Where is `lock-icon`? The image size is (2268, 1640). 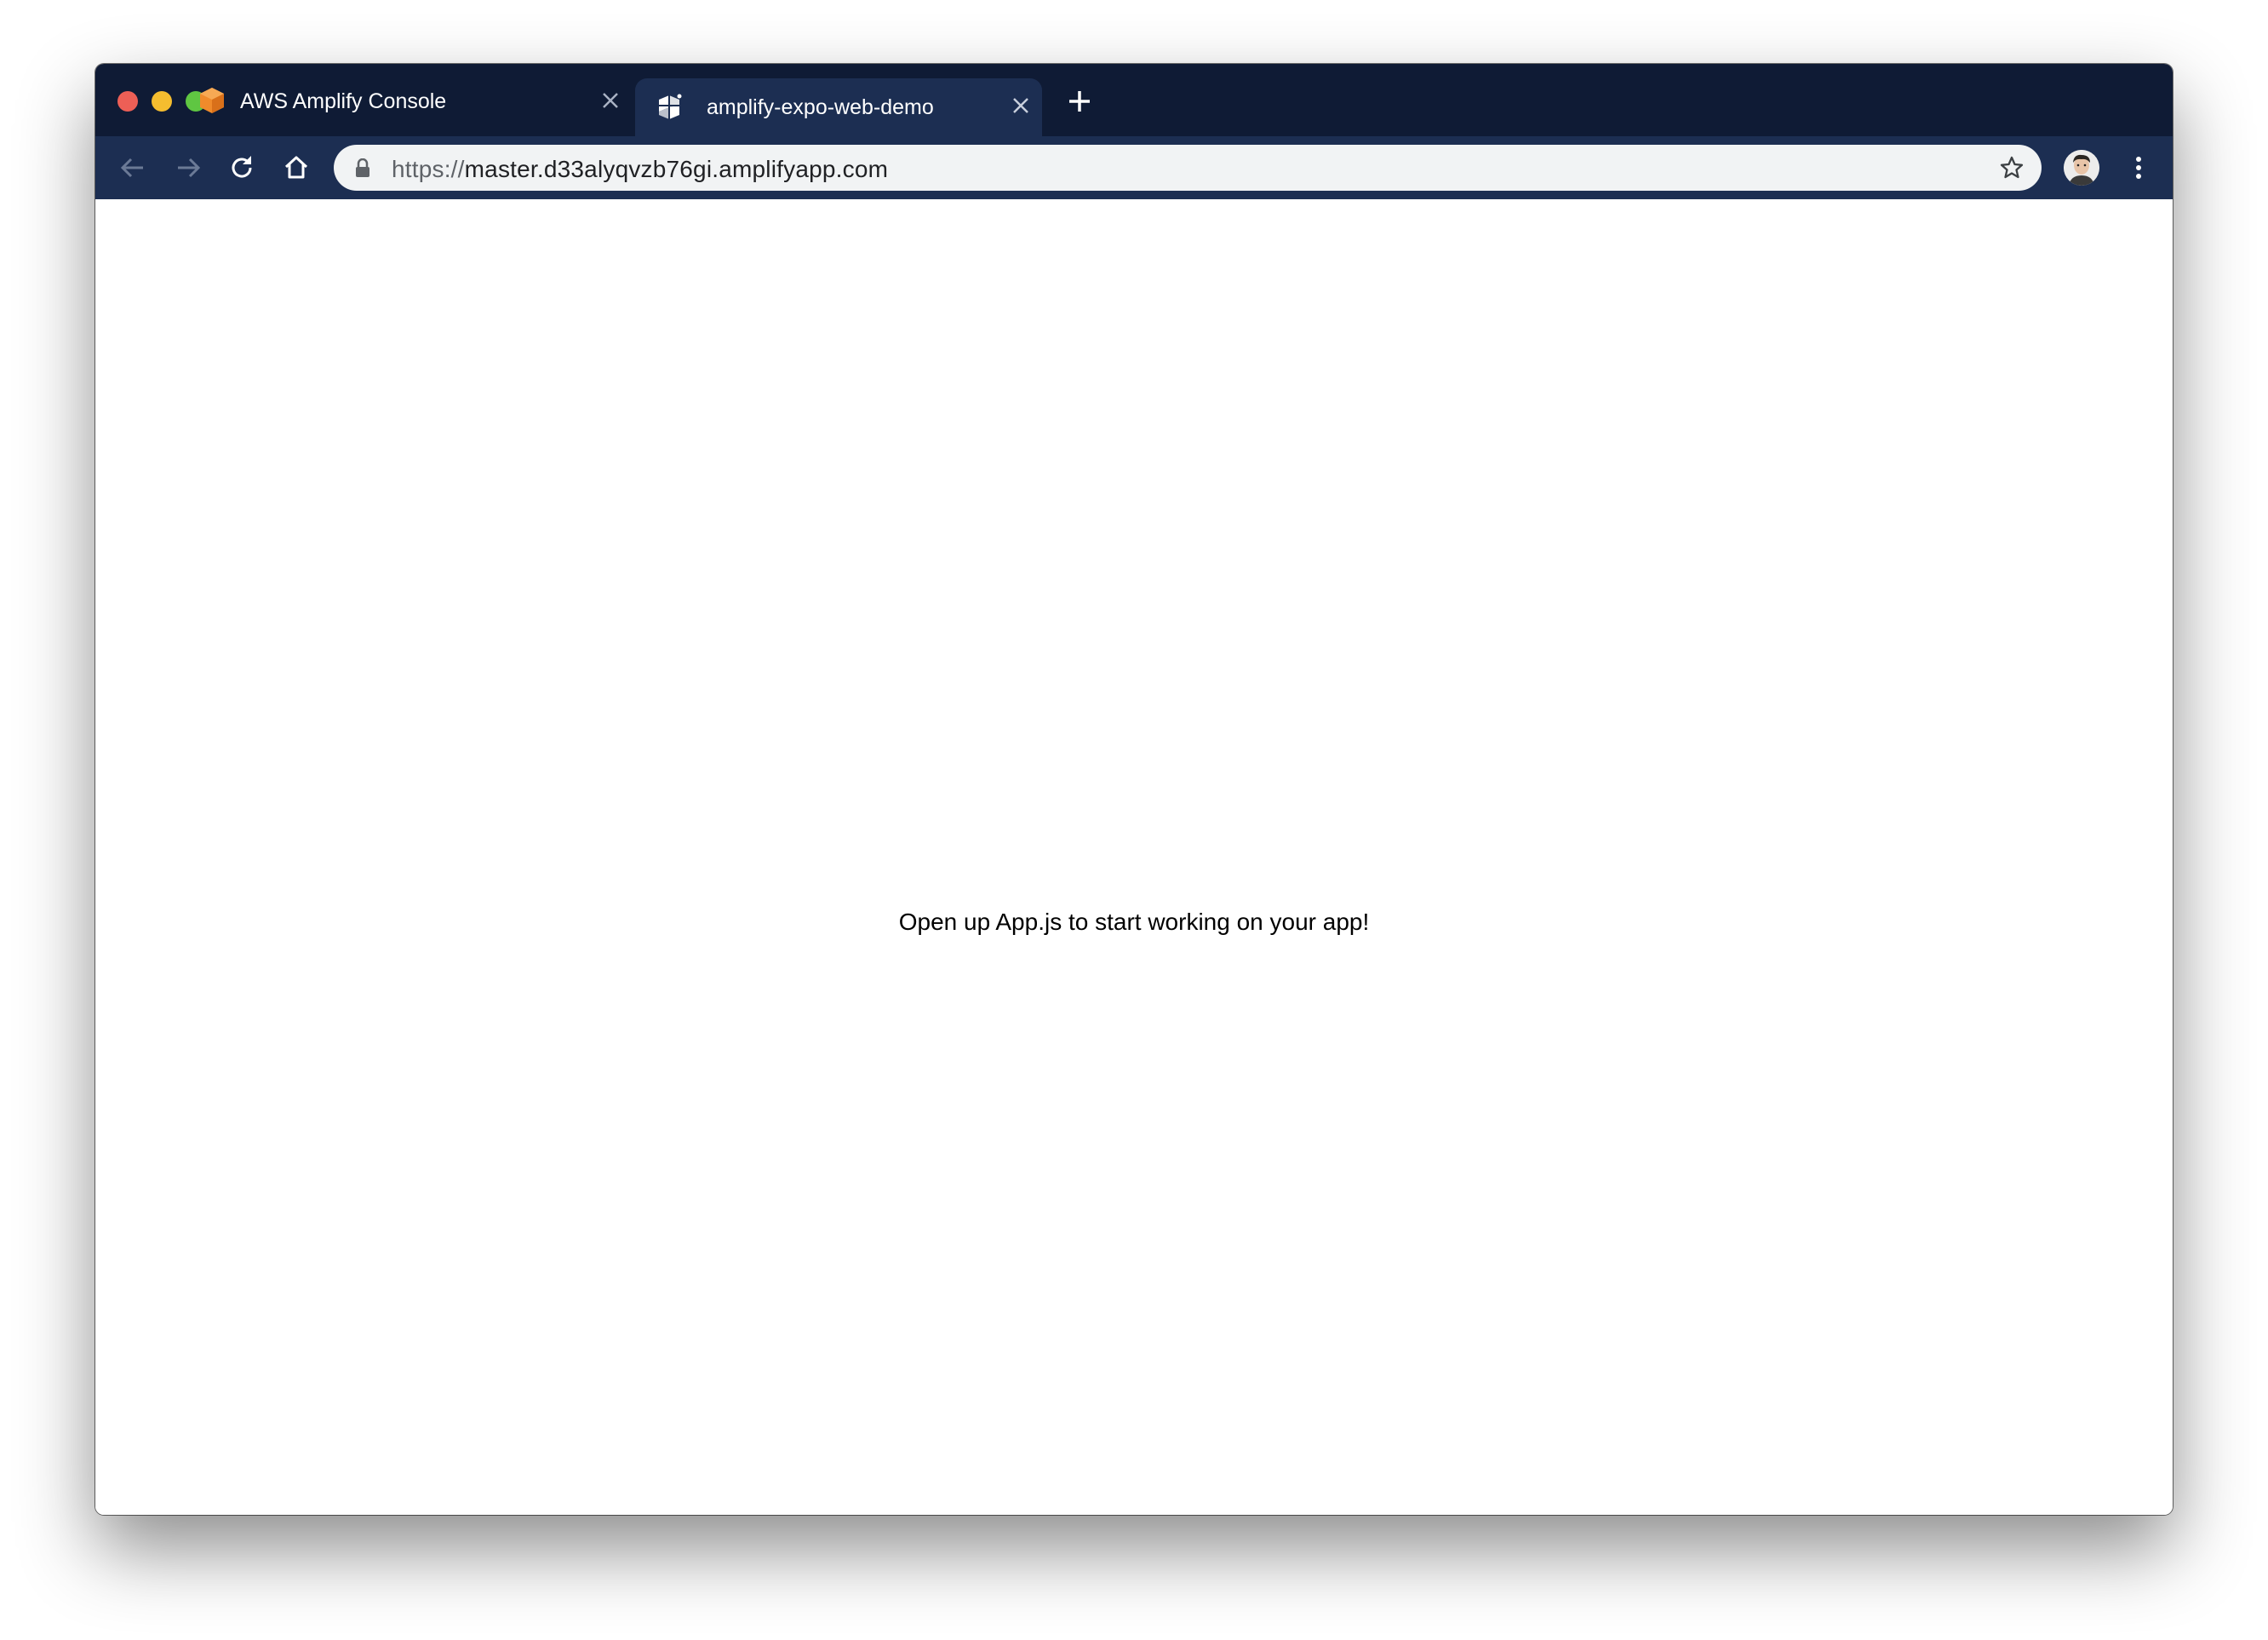 lock-icon is located at coordinates (362, 167).